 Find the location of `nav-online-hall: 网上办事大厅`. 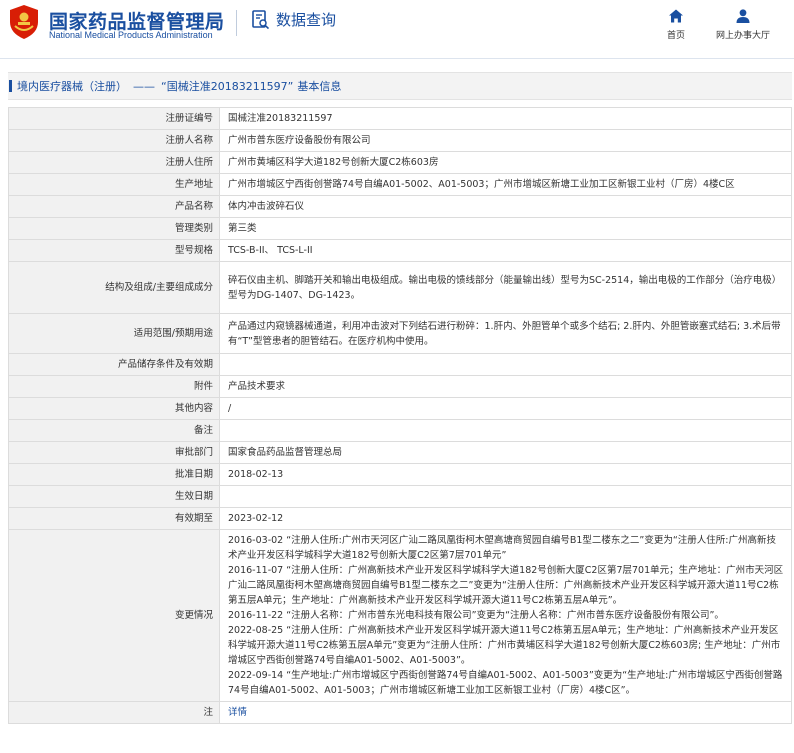

nav-online-hall: 网上办事大厅 is located at coordinates (743, 24).